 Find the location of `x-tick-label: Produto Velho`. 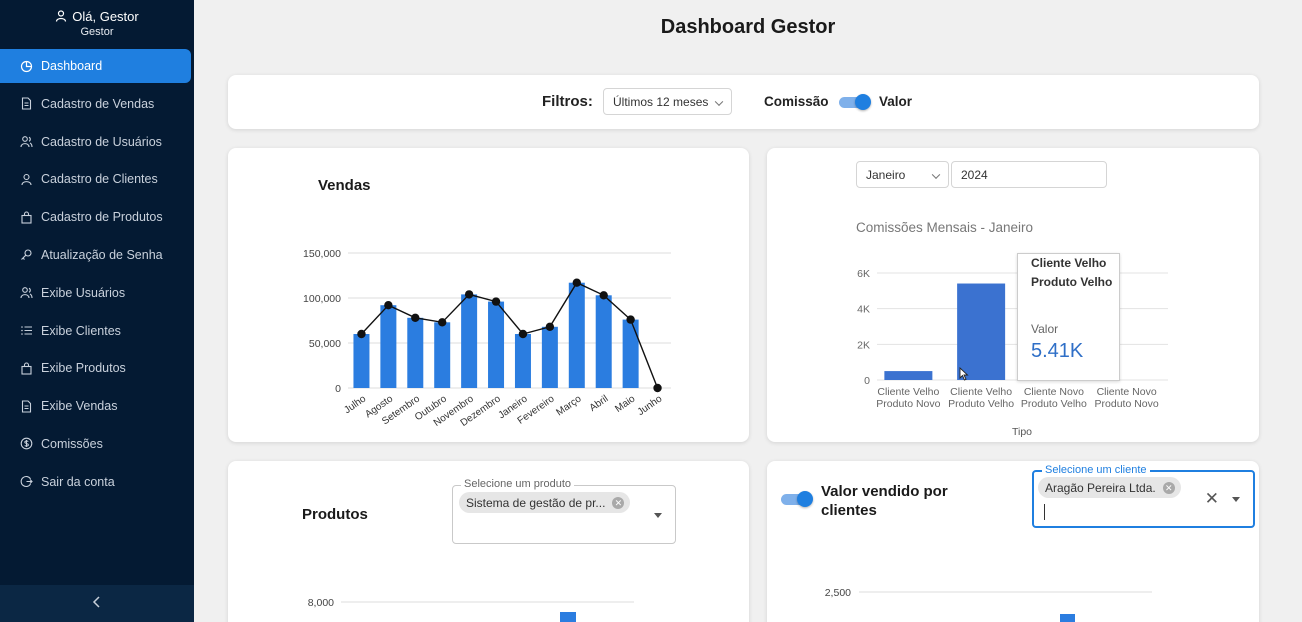

x-tick-label: Produto Velho is located at coordinates (1054, 404).